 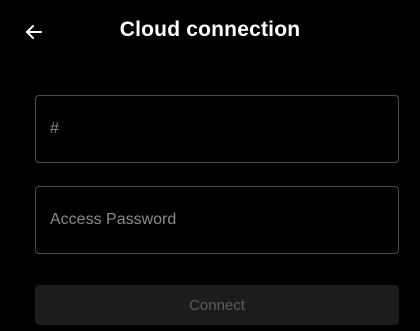 What do you see at coordinates (217, 305) in the screenshot?
I see `connect-button: Connect` at bounding box center [217, 305].